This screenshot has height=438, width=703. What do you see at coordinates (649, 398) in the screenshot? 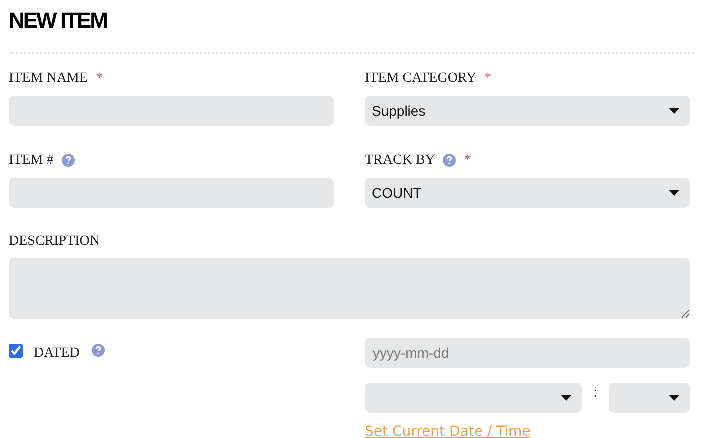
I see `minute-select` at bounding box center [649, 398].